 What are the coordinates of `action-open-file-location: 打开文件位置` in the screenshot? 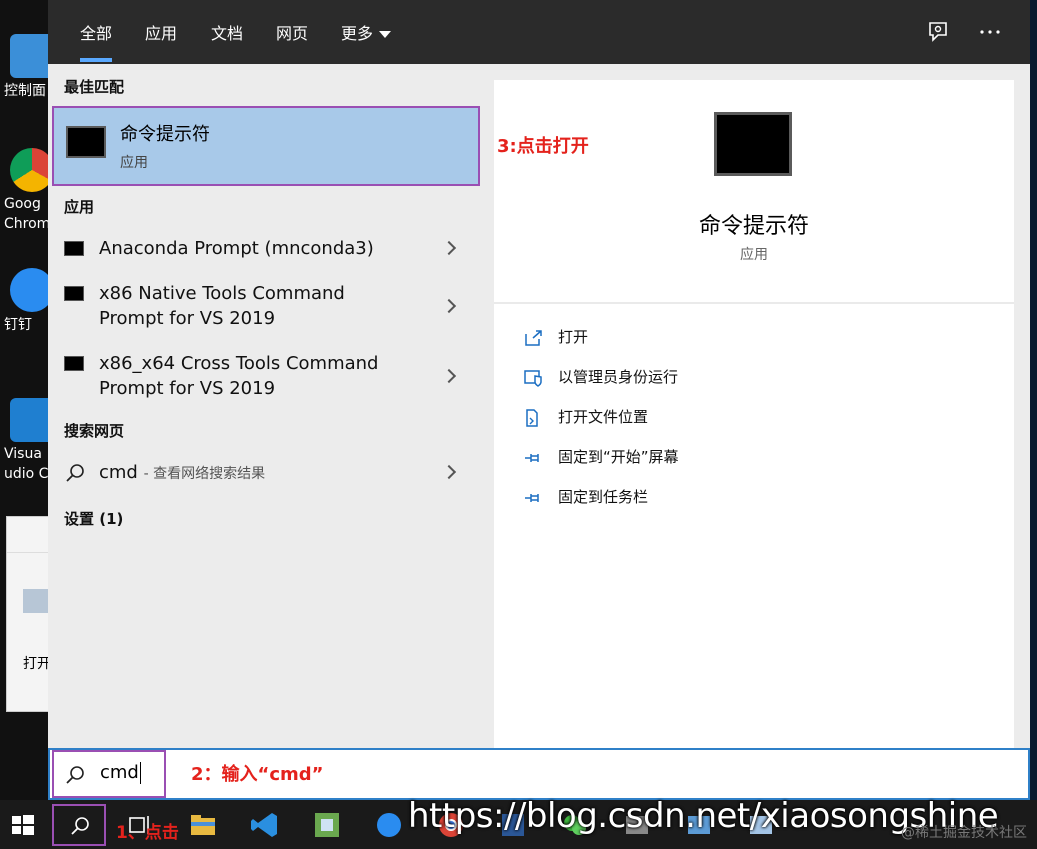 It's located at (586, 416).